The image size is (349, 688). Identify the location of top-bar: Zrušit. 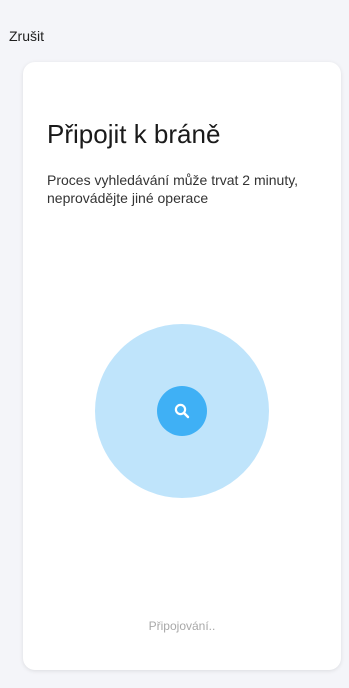
(174, 28).